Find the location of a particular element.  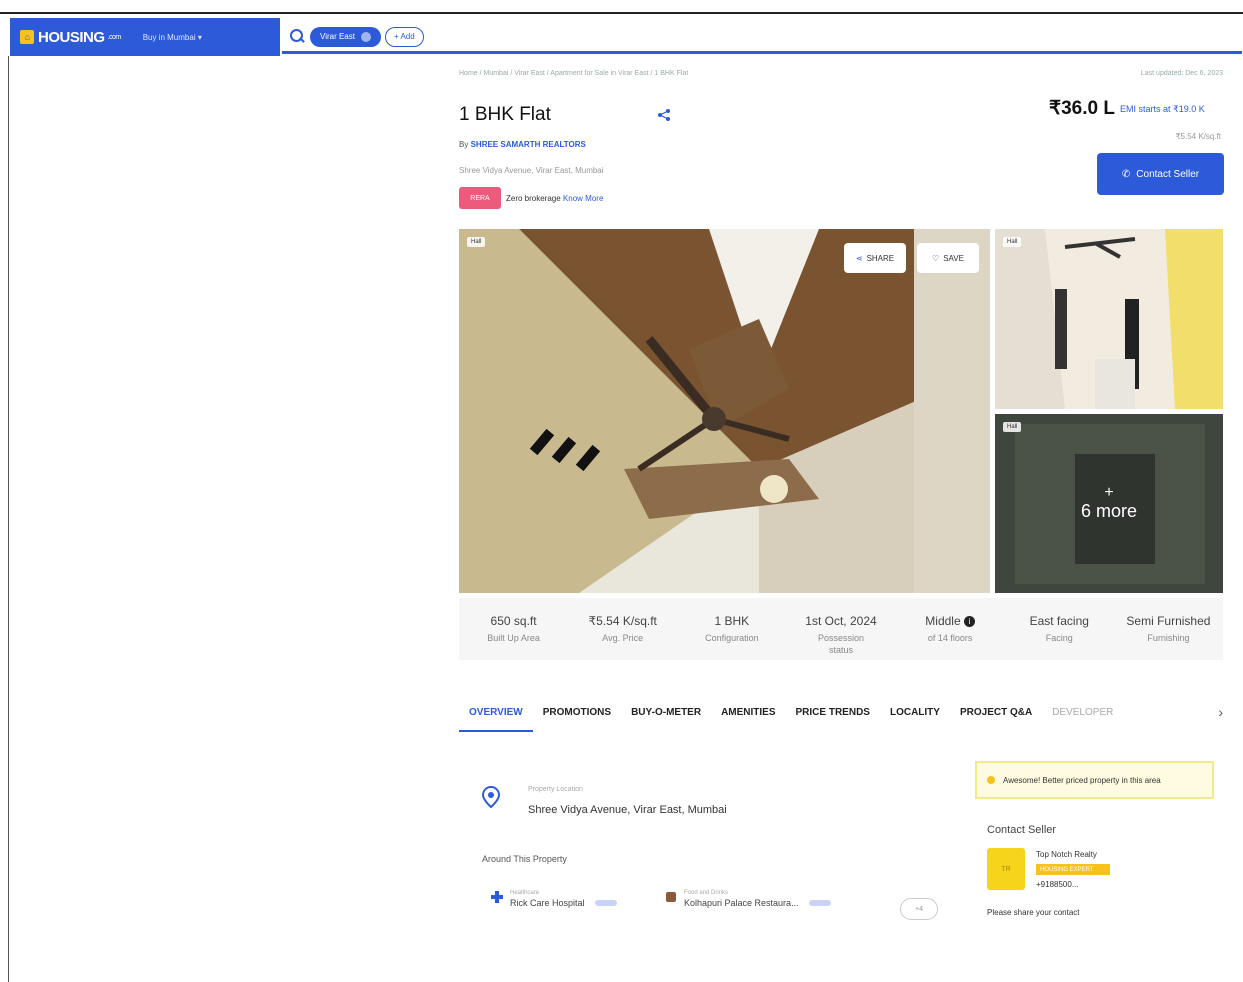

stat-label: Furnishing is located at coordinates (1168, 638).